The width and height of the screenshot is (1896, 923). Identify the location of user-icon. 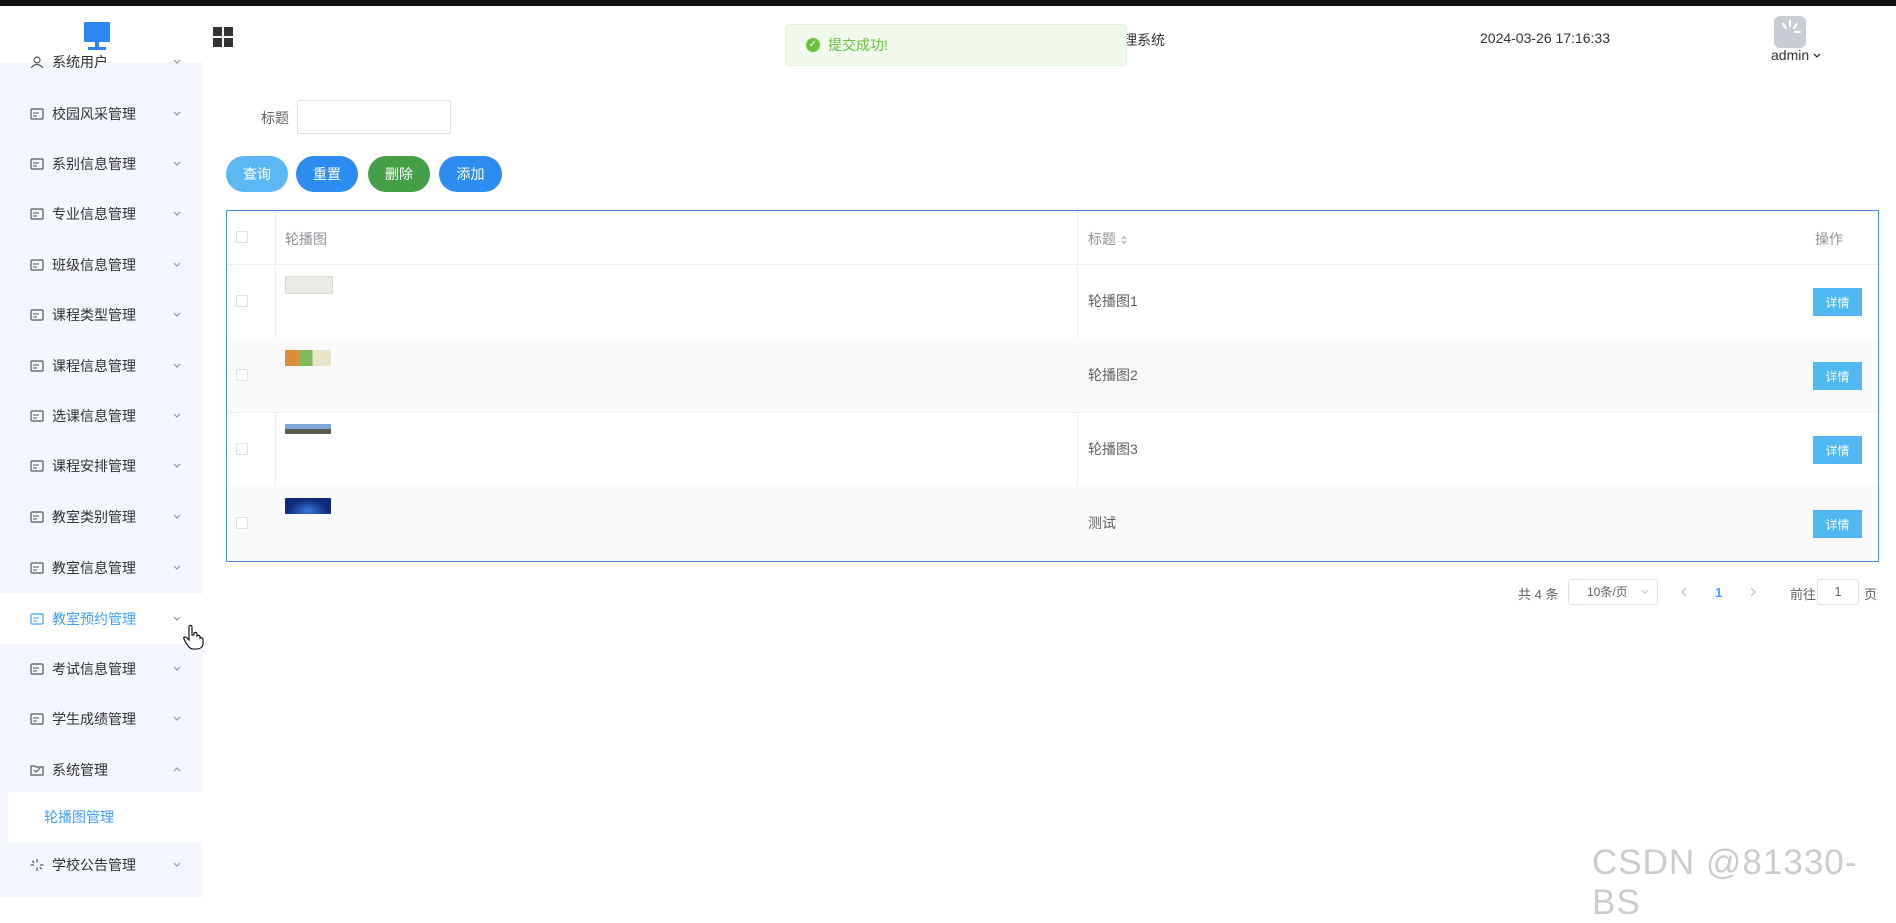
(37, 62).